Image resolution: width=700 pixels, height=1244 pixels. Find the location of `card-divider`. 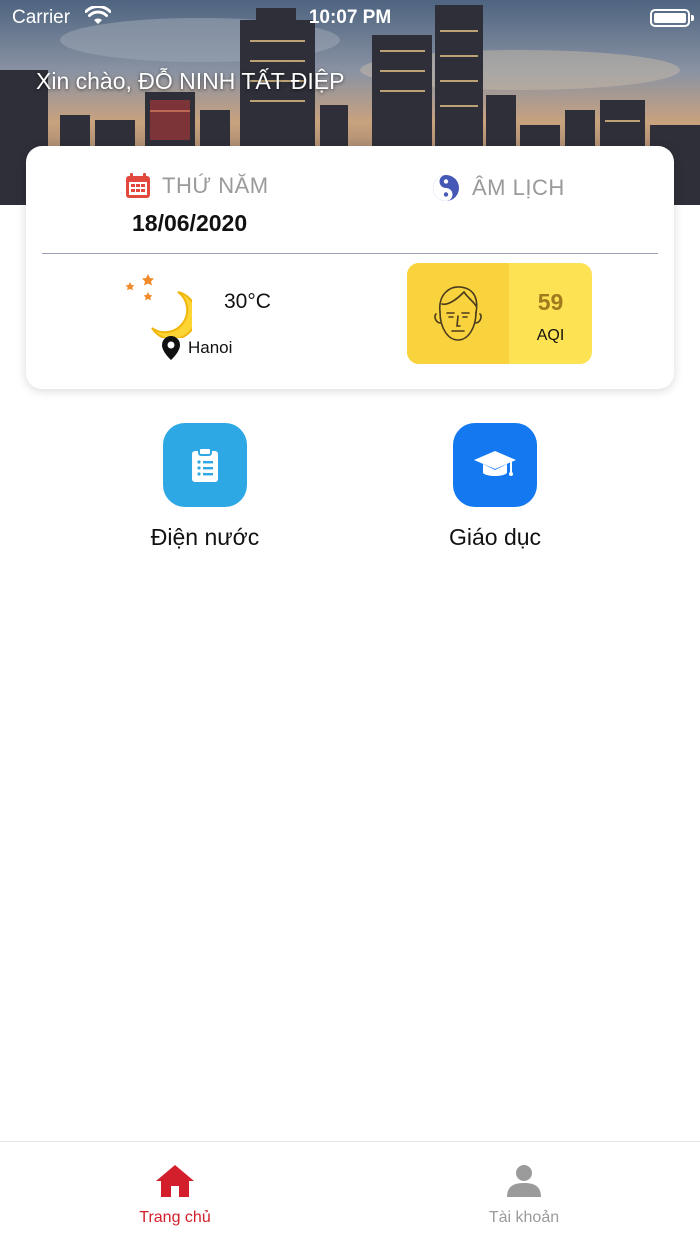

card-divider is located at coordinates (350, 253).